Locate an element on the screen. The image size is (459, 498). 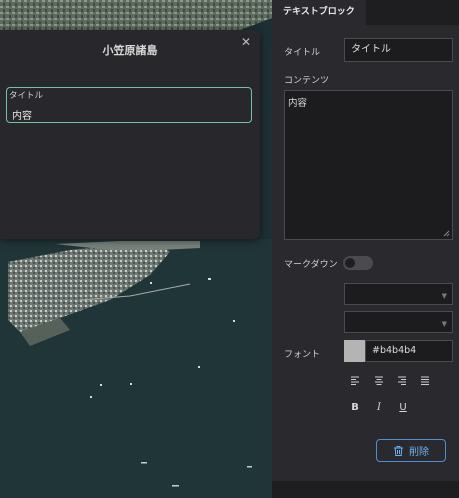
italic-icon: I is located at coordinates (379, 408).